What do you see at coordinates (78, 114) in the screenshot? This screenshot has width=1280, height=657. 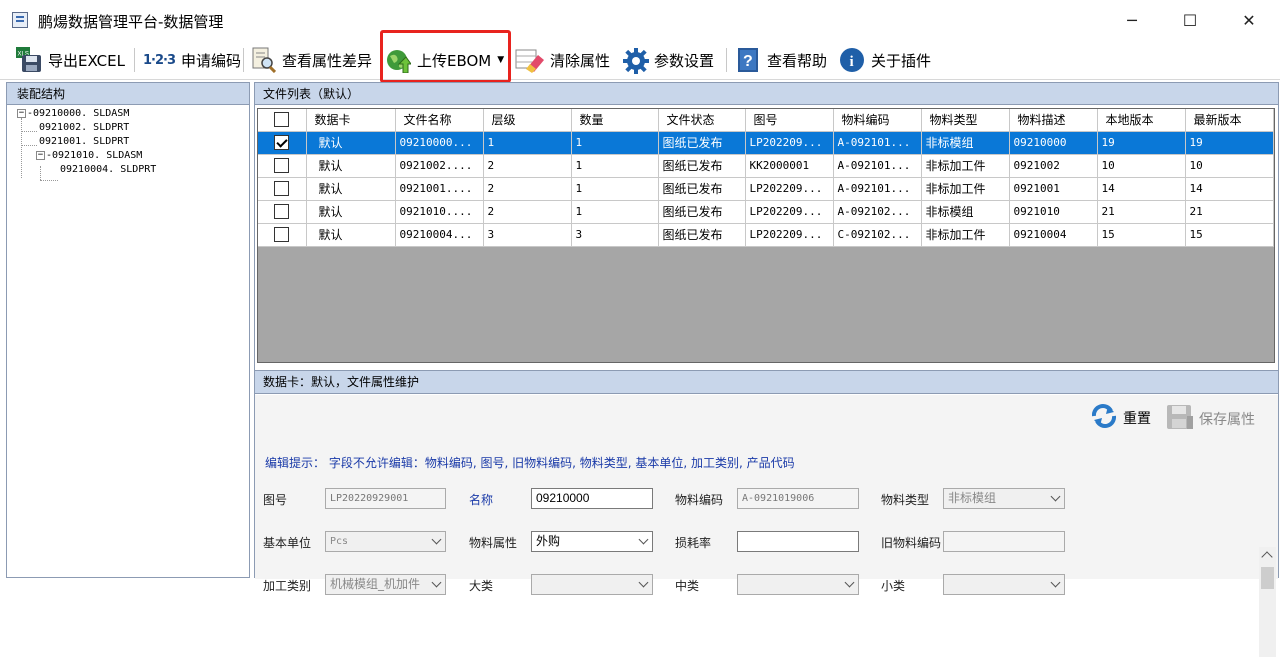 I see `tree-node: -09210000. SLDASM` at bounding box center [78, 114].